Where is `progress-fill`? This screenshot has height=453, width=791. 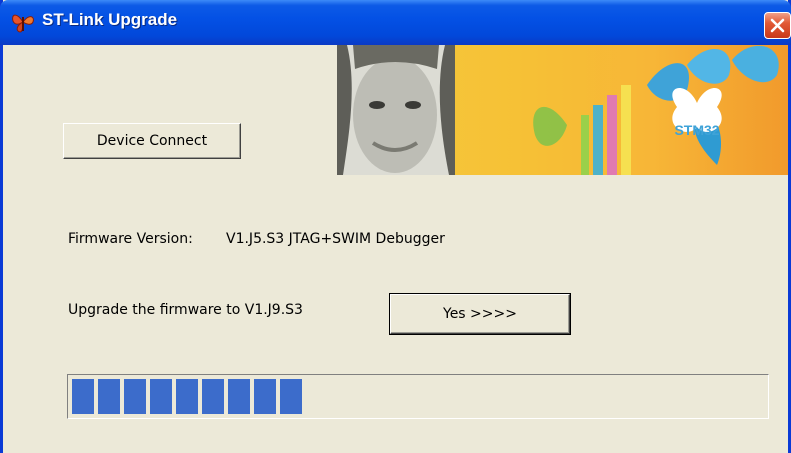
progress-fill is located at coordinates (418, 396).